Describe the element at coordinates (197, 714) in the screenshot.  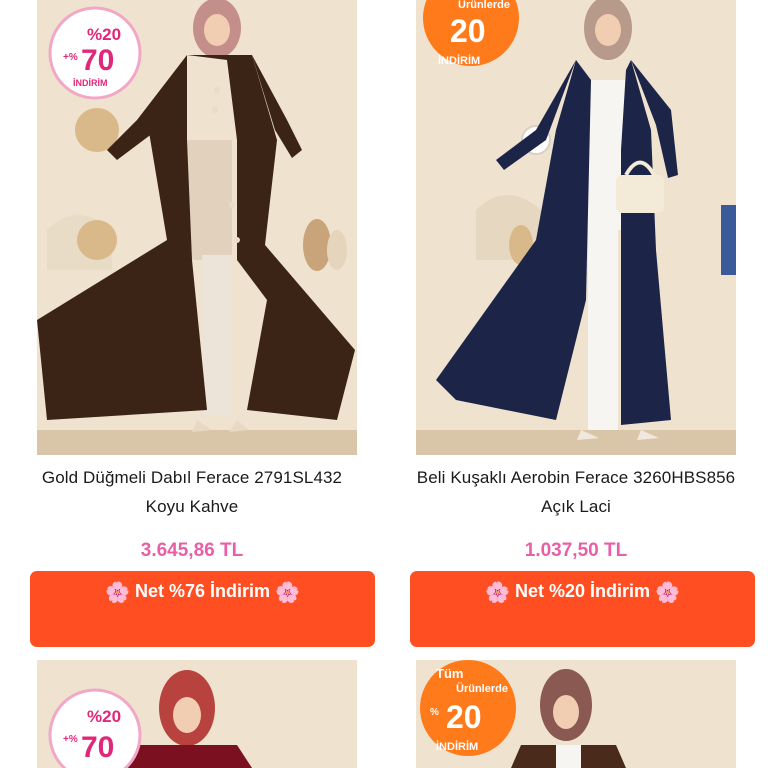
I see `product-image: %20 +% 70` at that location.